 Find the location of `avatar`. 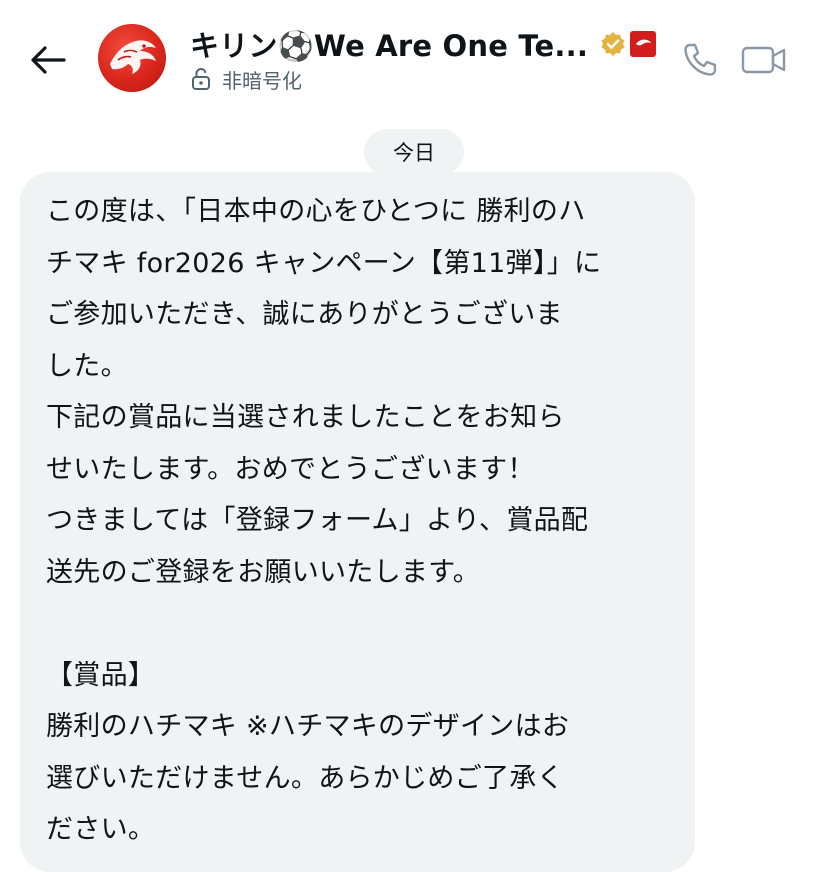

avatar is located at coordinates (132, 58).